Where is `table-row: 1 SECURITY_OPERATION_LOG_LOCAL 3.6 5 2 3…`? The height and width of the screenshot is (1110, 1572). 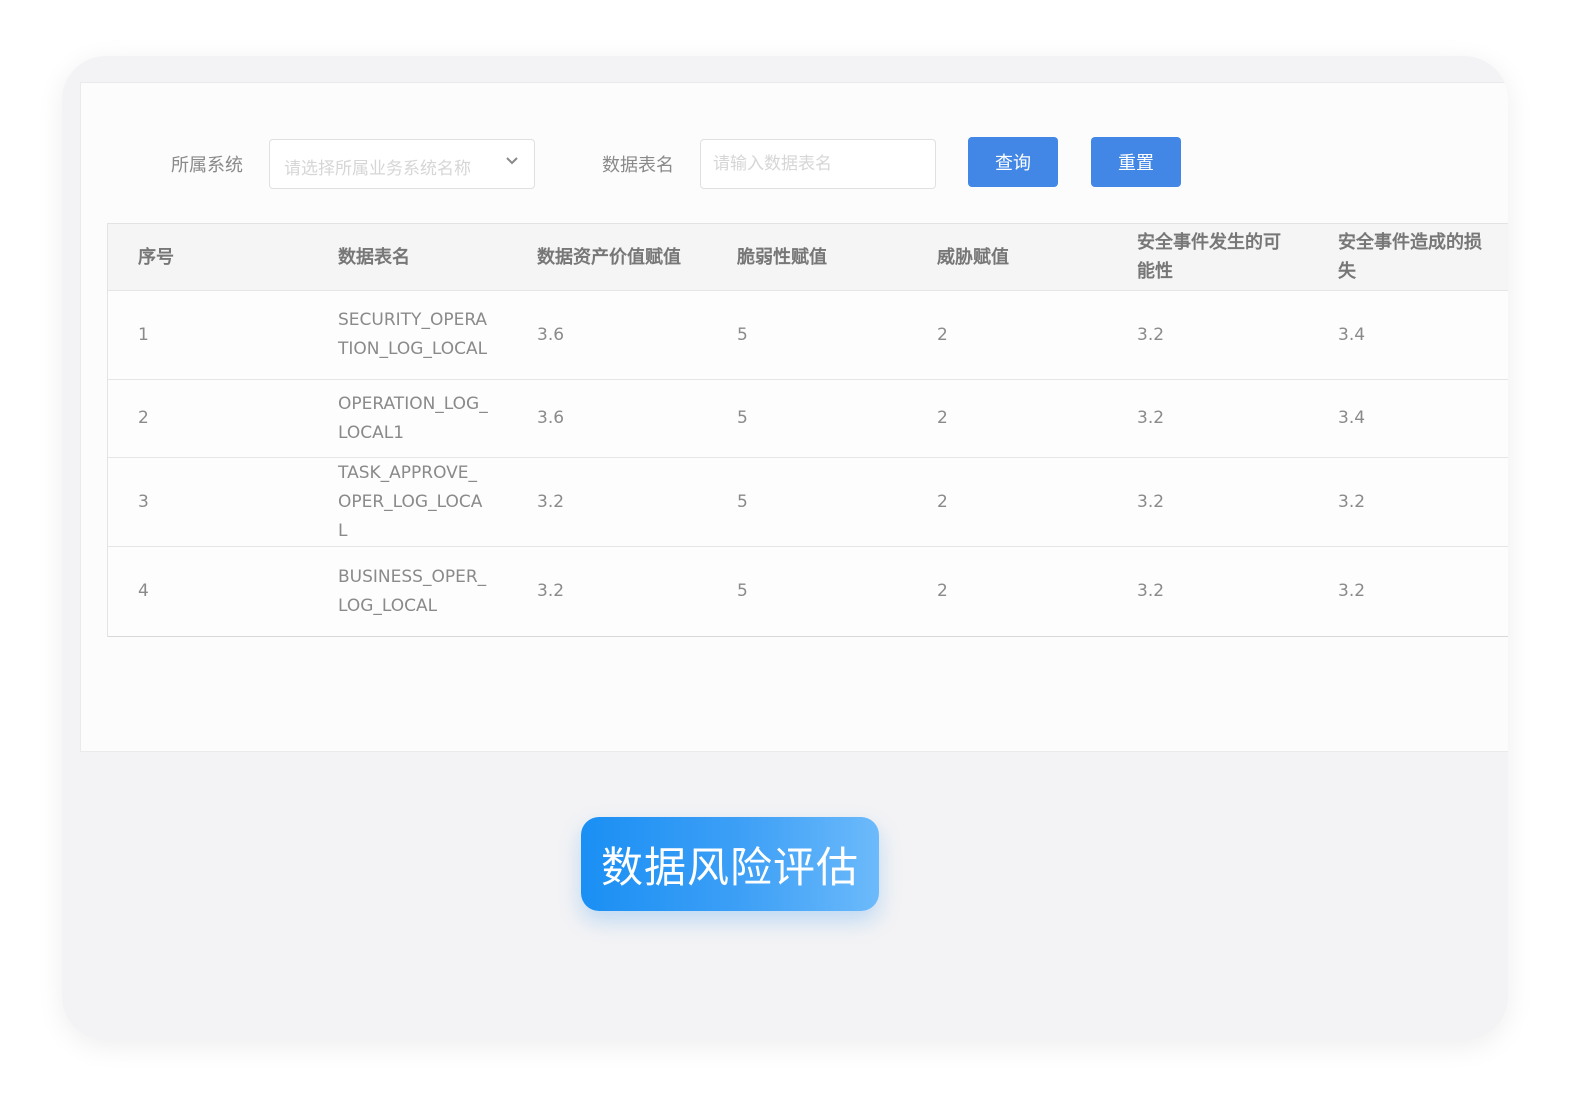
table-row: 1 SECURITY_OPERATION_LOG_LOCAL 3.6 5 2 3… is located at coordinates (808, 335).